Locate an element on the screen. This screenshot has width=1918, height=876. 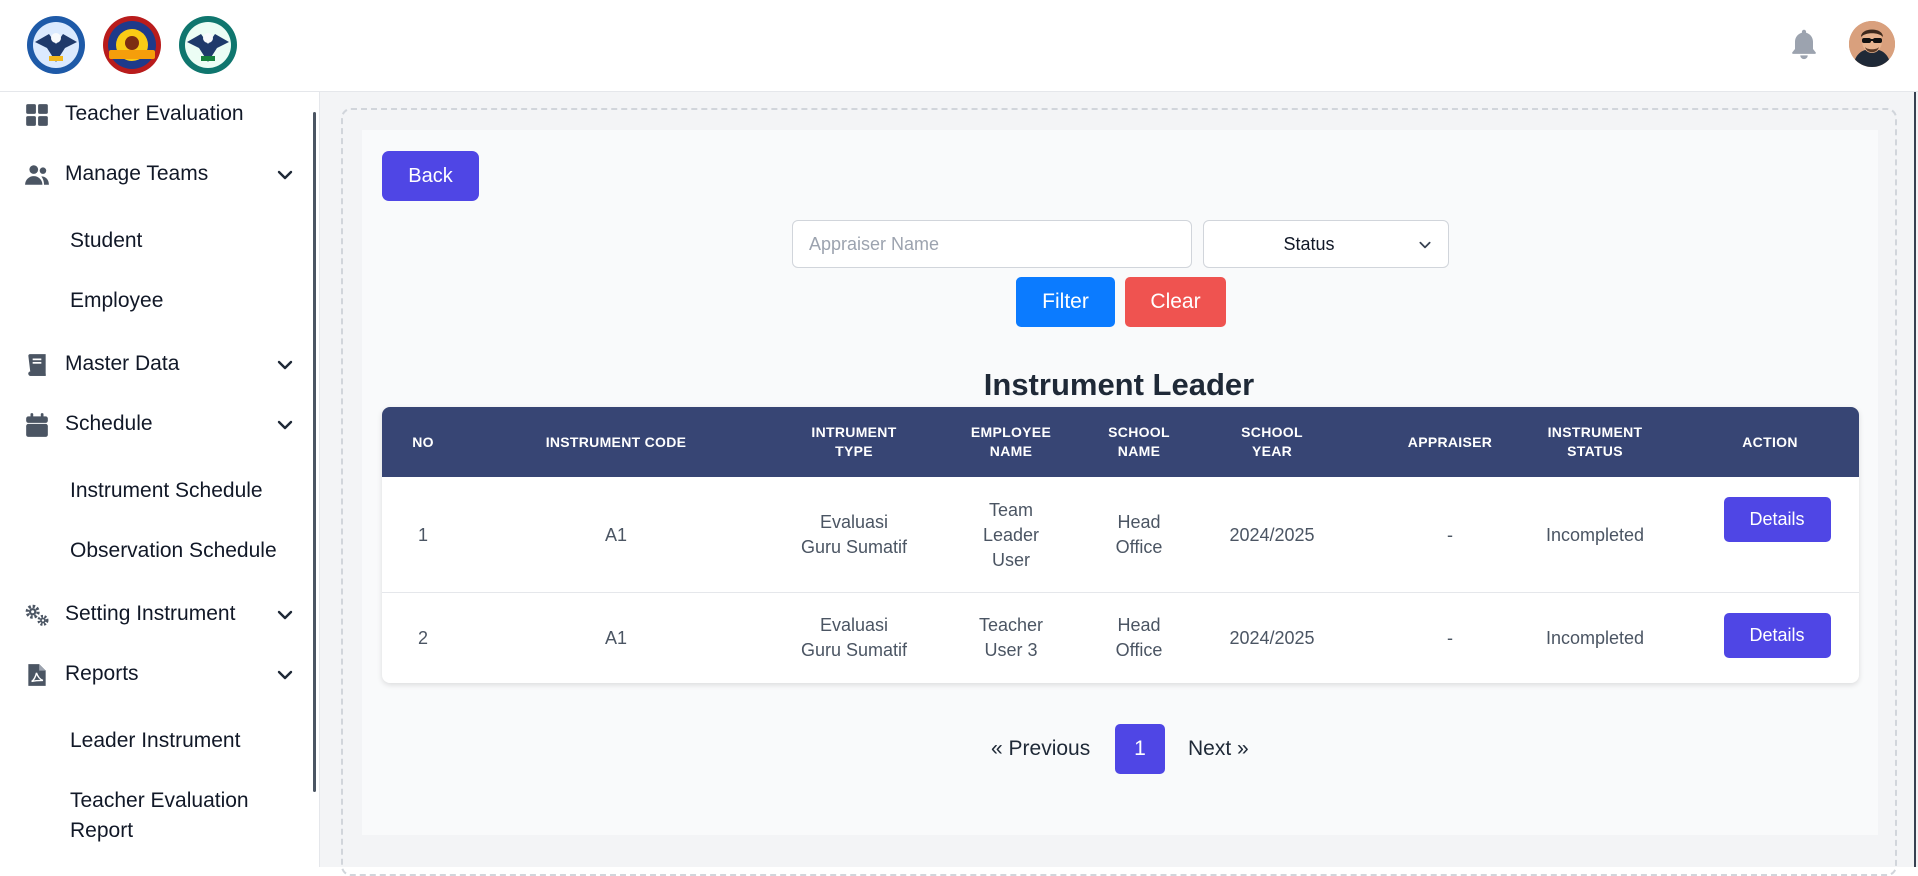
book-icon is located at coordinates (37, 365).